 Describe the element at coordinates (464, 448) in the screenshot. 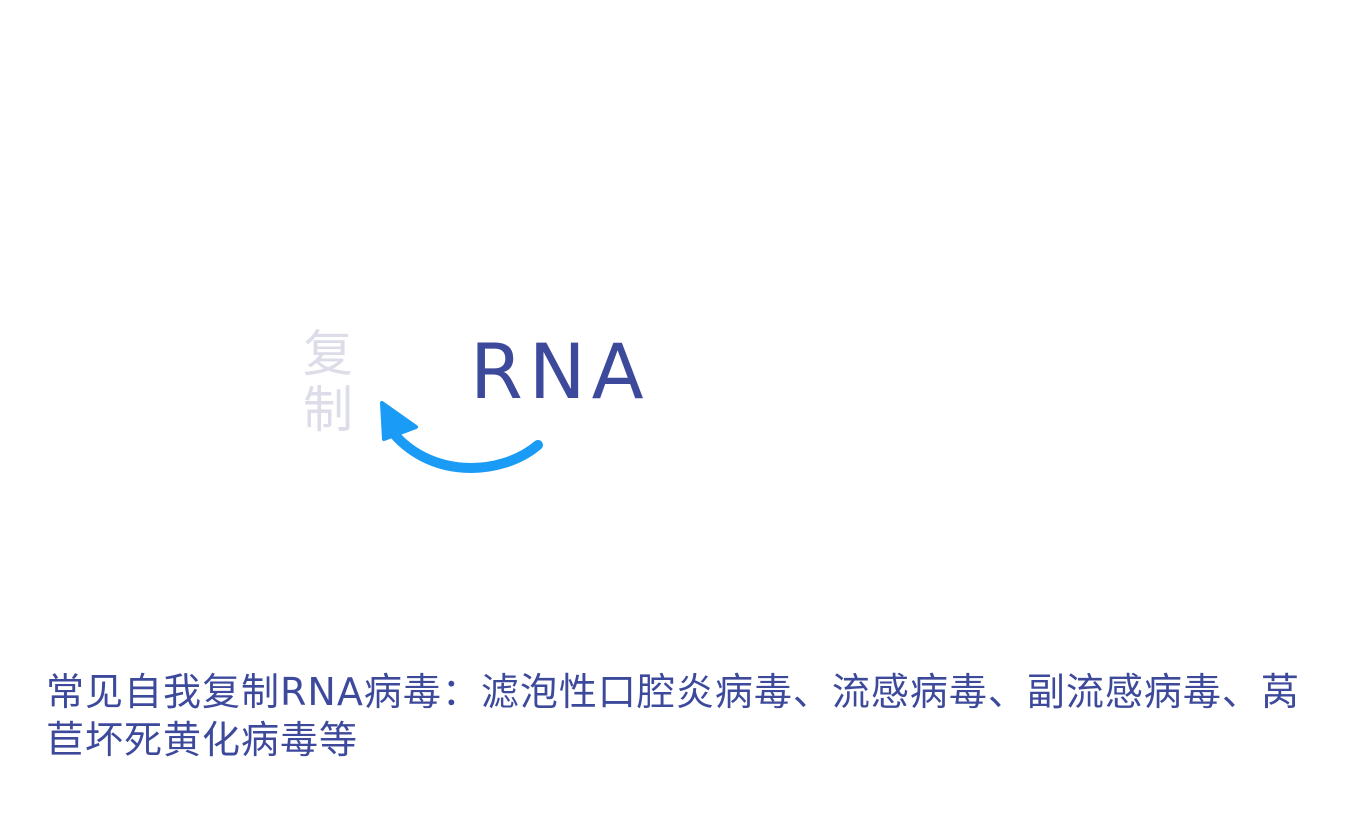

I see `arrow-shaft` at that location.